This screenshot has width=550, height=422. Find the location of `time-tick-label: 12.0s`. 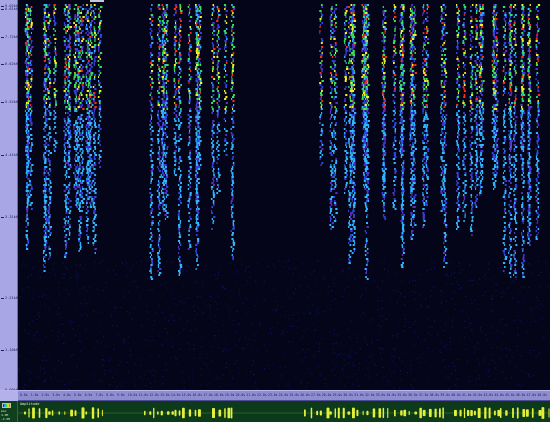

time-tick-label: 12.0s is located at coordinates (154, 395).